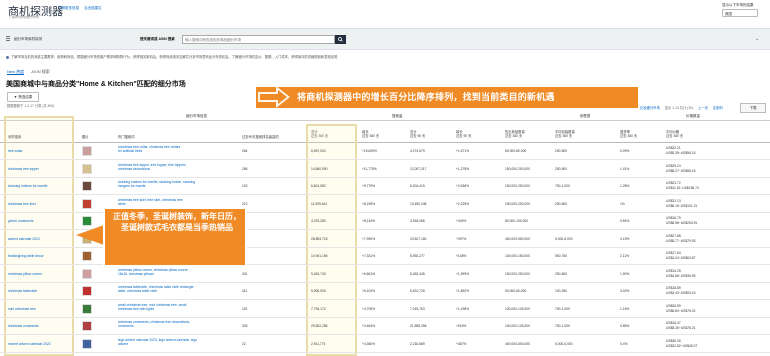 Image resolution: width=770 pixels, height=356 pixels. I want to click on search-input: 输入搜索词来查找相关商品细分市场, so click(258, 39).